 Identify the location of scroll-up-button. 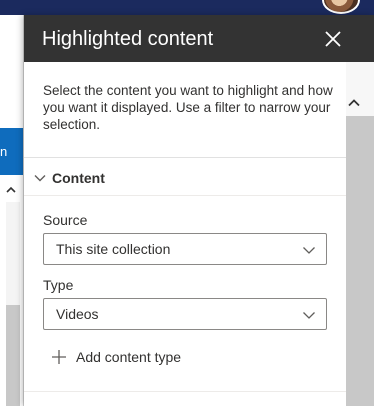
(354, 103).